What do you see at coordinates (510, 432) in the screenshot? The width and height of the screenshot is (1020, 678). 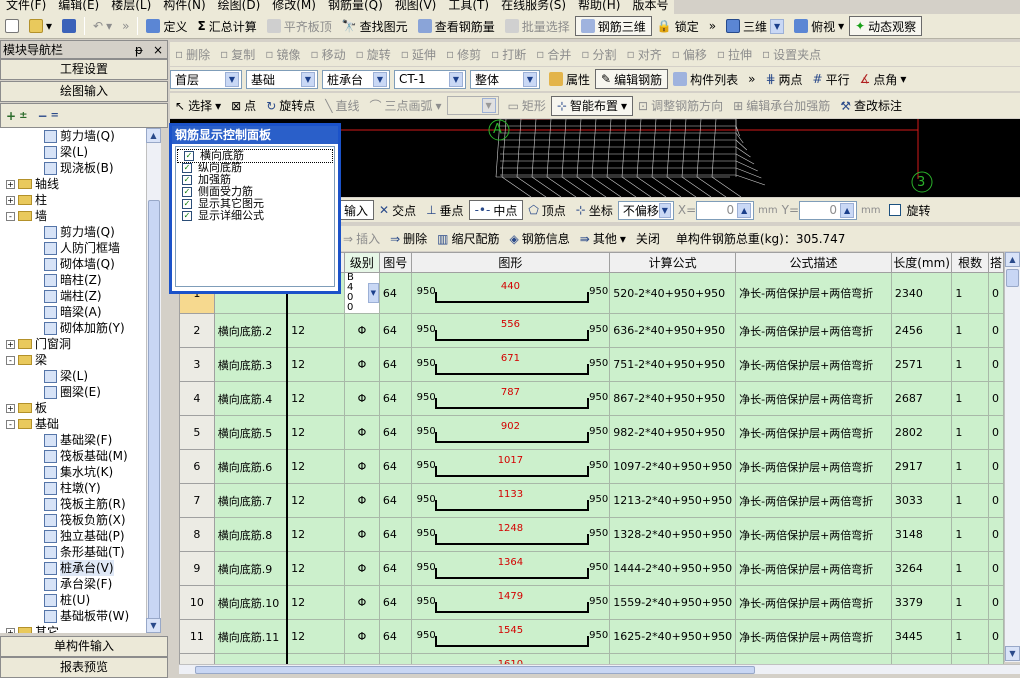 I see `shape-cell: 950 902 950` at bounding box center [510, 432].